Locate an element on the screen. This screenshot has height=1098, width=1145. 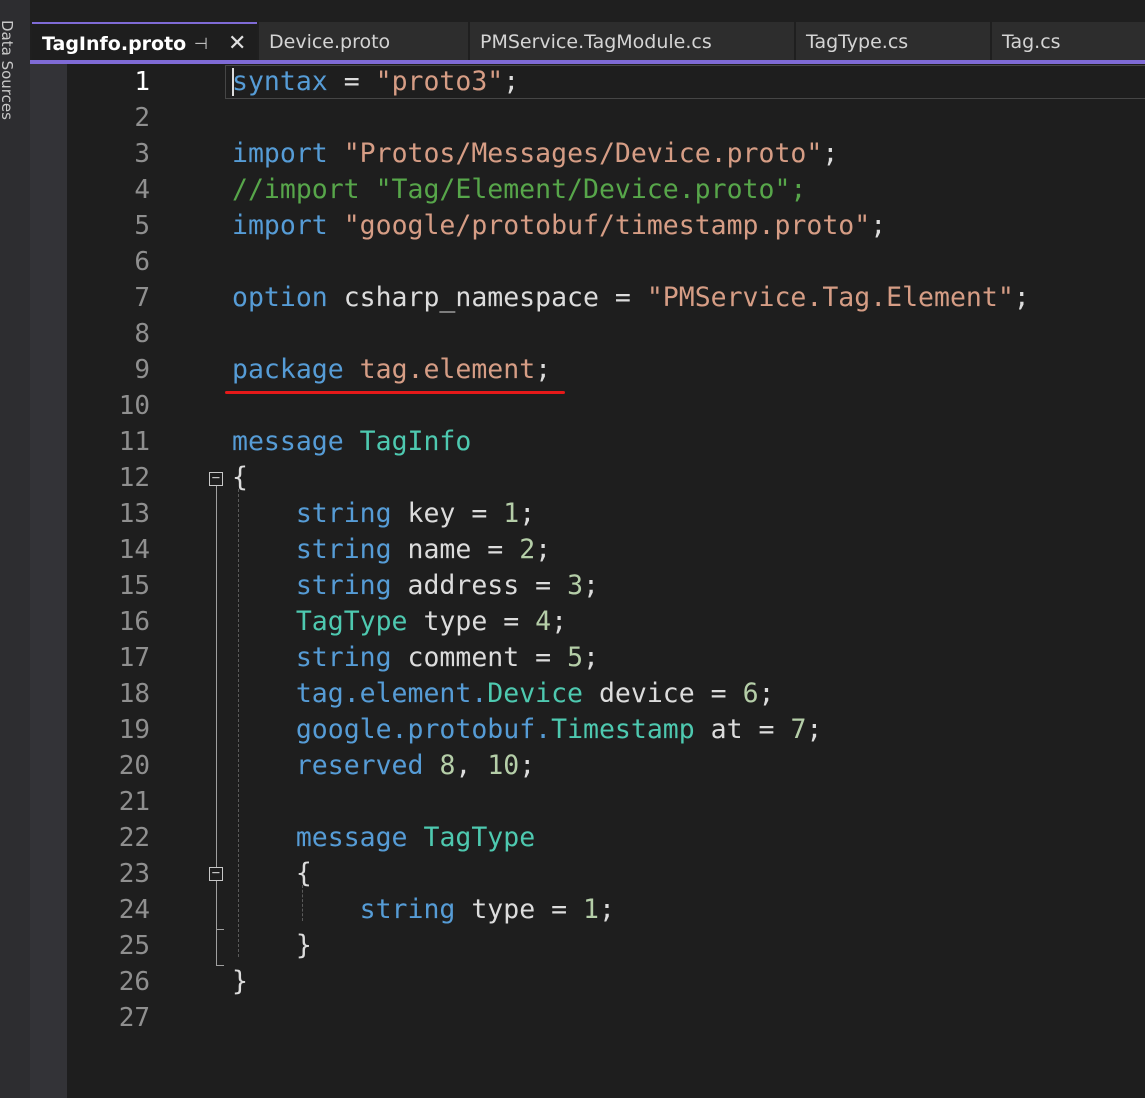
code-text: message TagInfo is located at coordinates (351, 442).